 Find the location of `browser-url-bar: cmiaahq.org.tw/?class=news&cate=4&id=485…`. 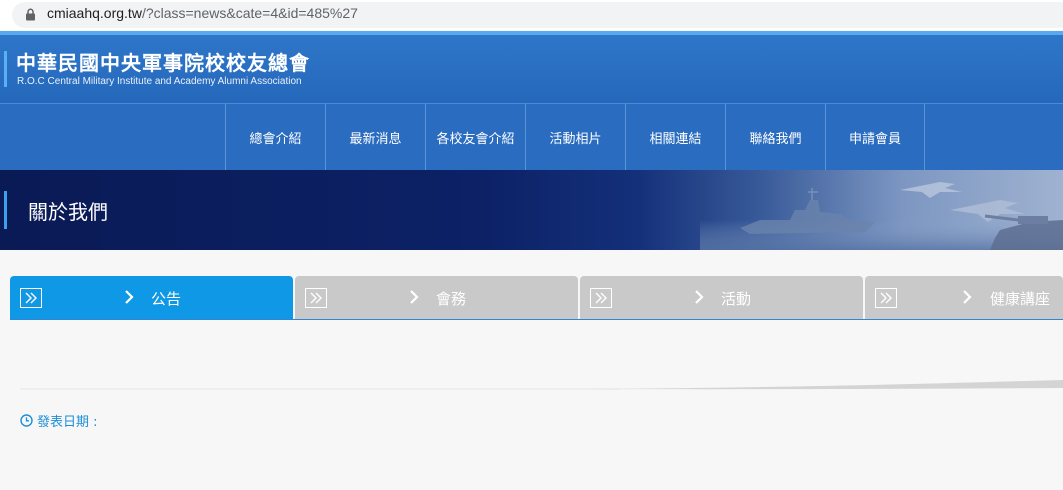

browser-url-bar: cmiaahq.org.tw/?class=news&cate=4&id=485… is located at coordinates (531, 15).